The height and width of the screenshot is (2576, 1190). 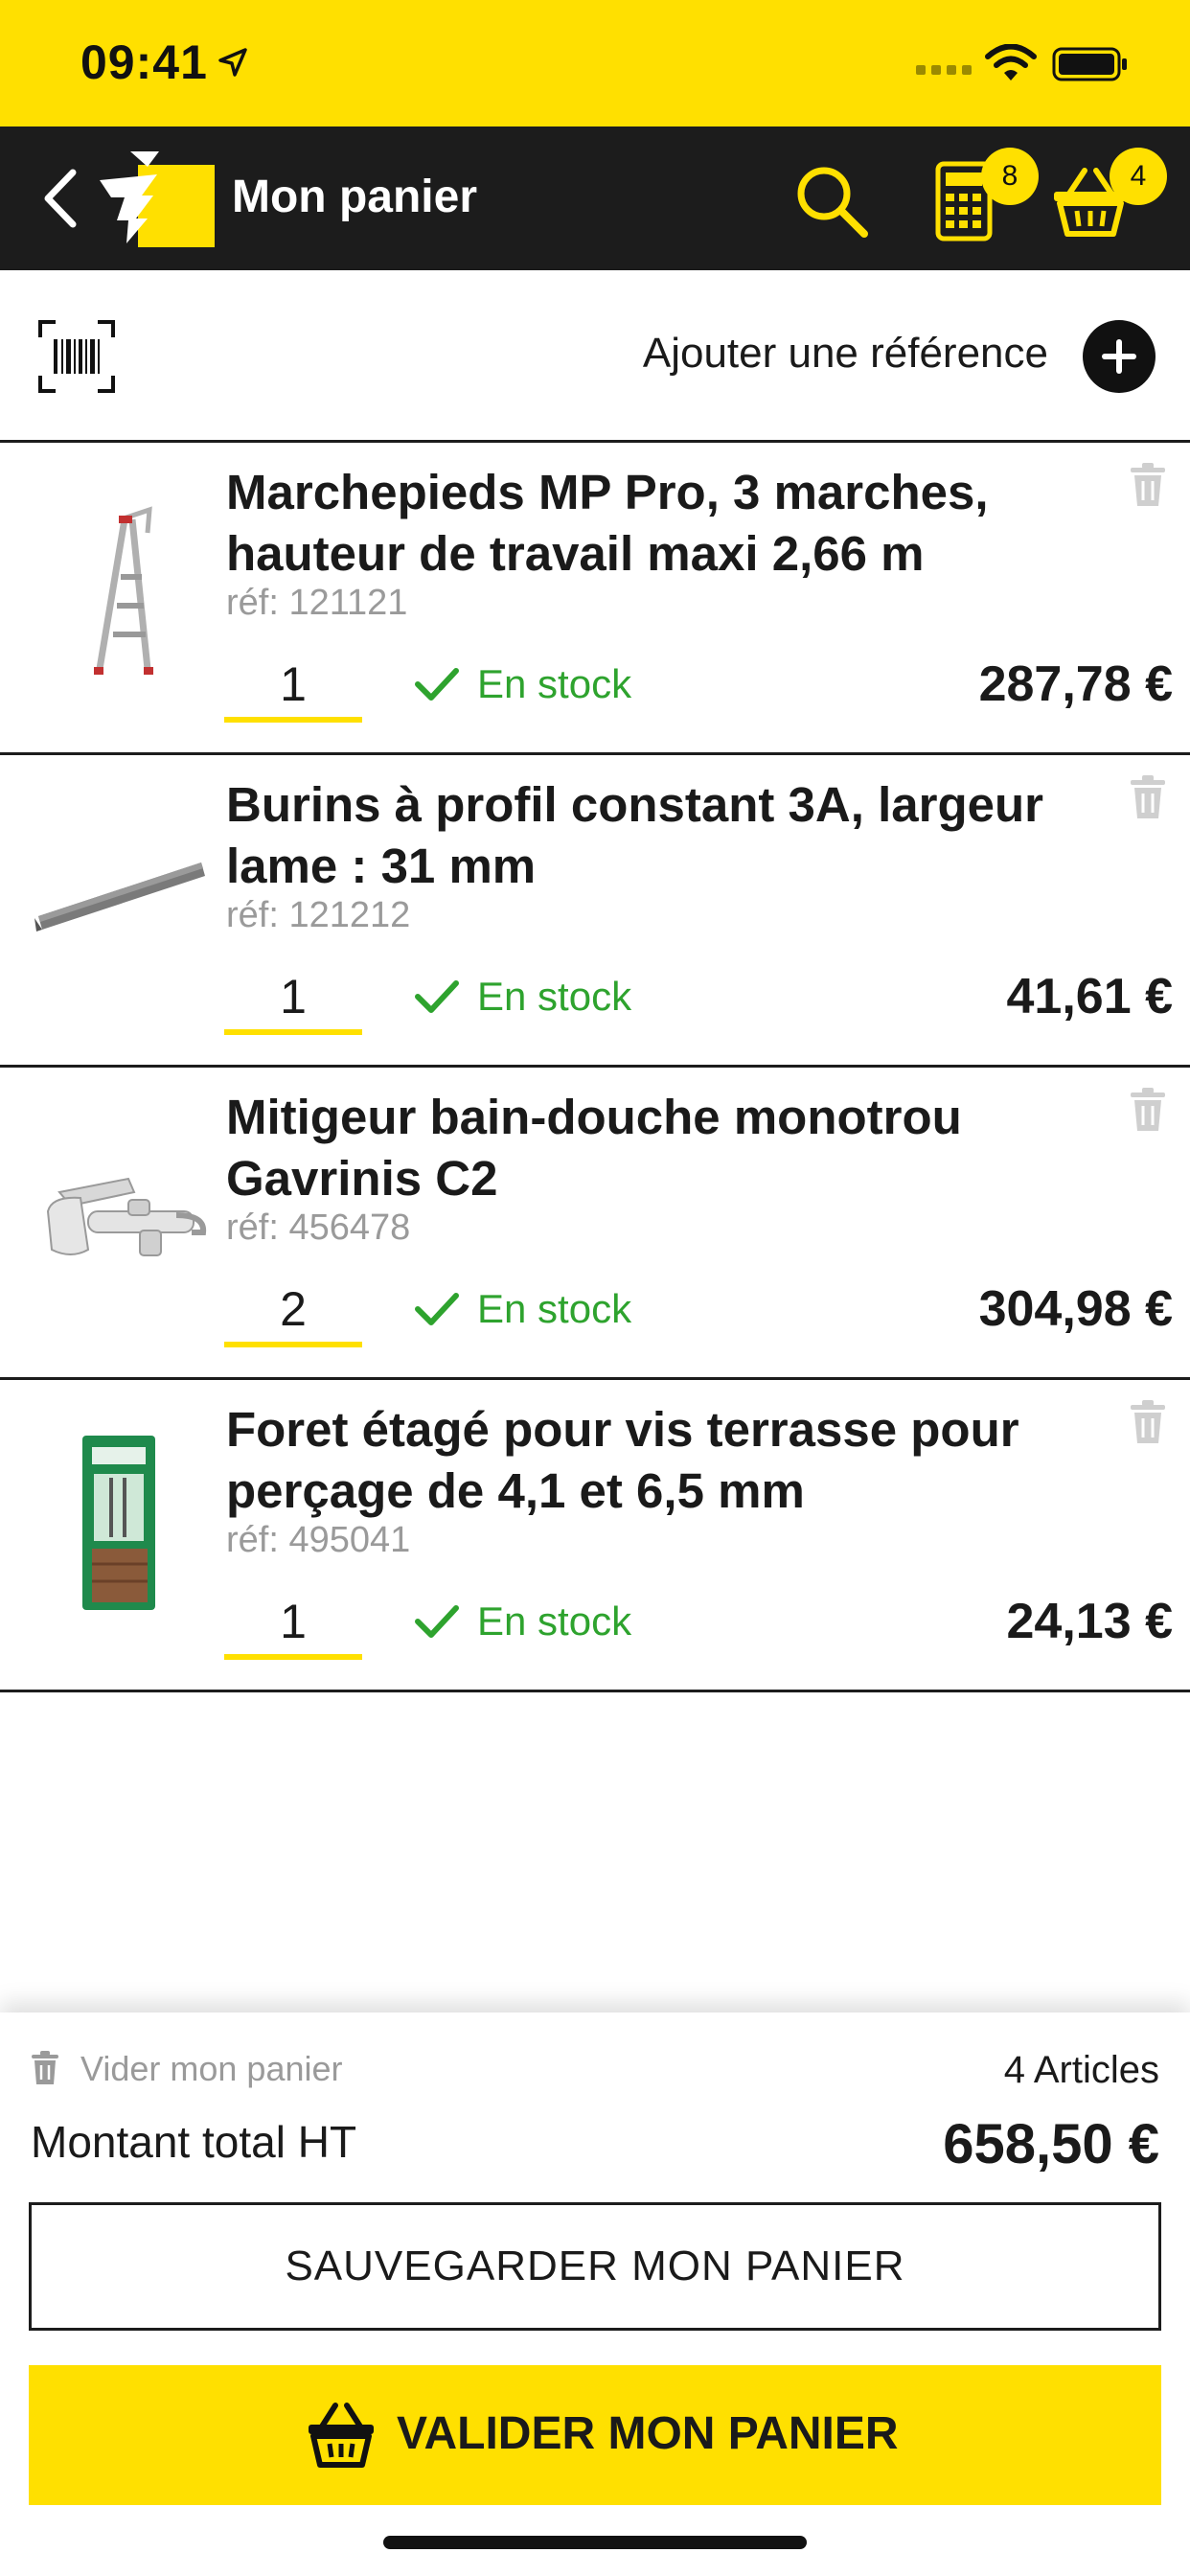 I want to click on page-title: Mon panier, so click(x=355, y=197).